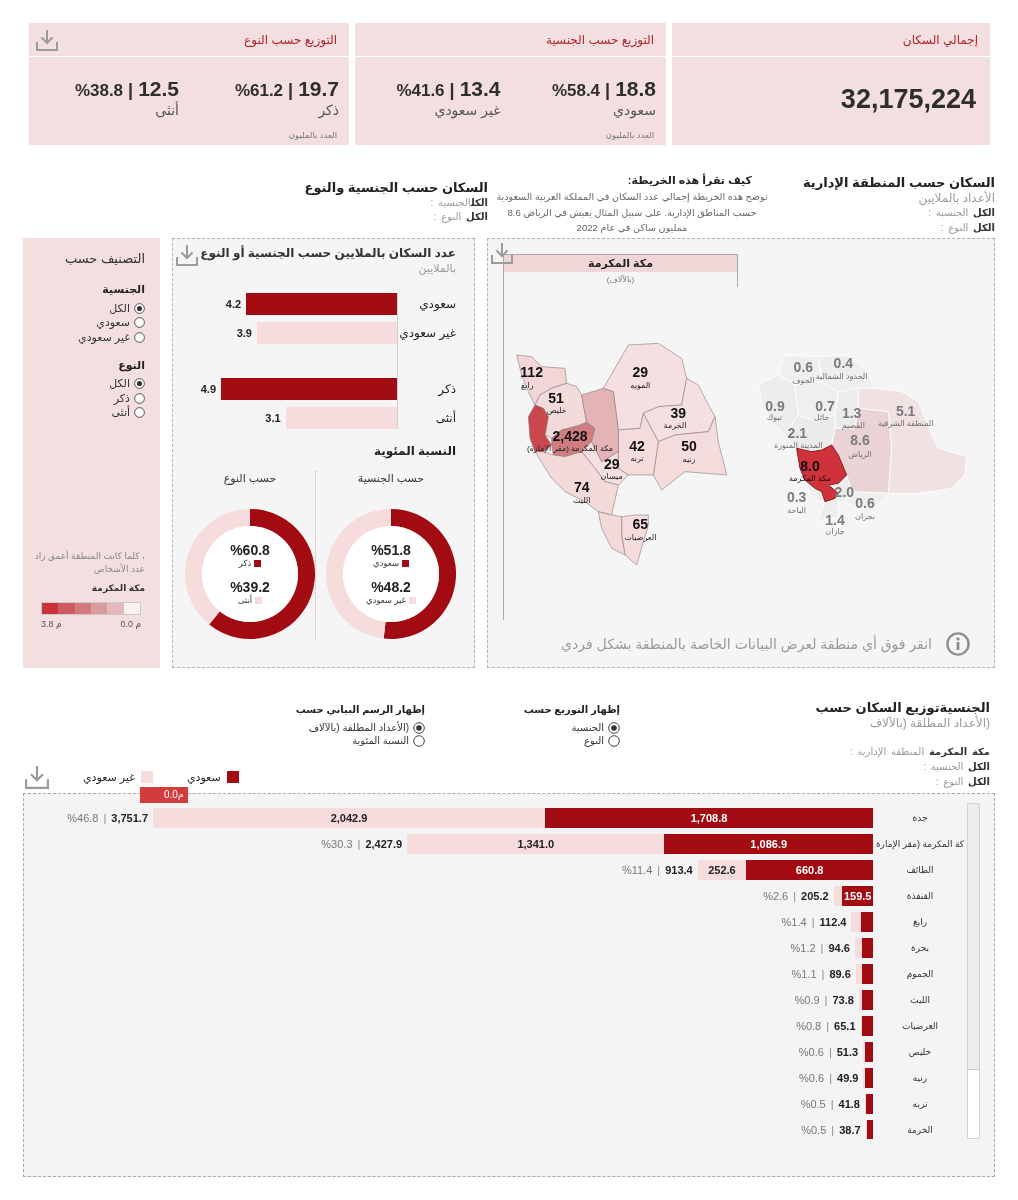 The width and height of the screenshot is (1018, 1200). Describe the element at coordinates (857, 896) in the screenshot. I see `bar-value: 159.5` at that location.